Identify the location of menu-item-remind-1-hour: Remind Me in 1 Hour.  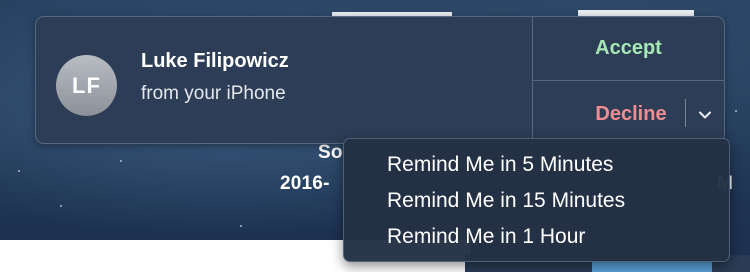
(536, 237).